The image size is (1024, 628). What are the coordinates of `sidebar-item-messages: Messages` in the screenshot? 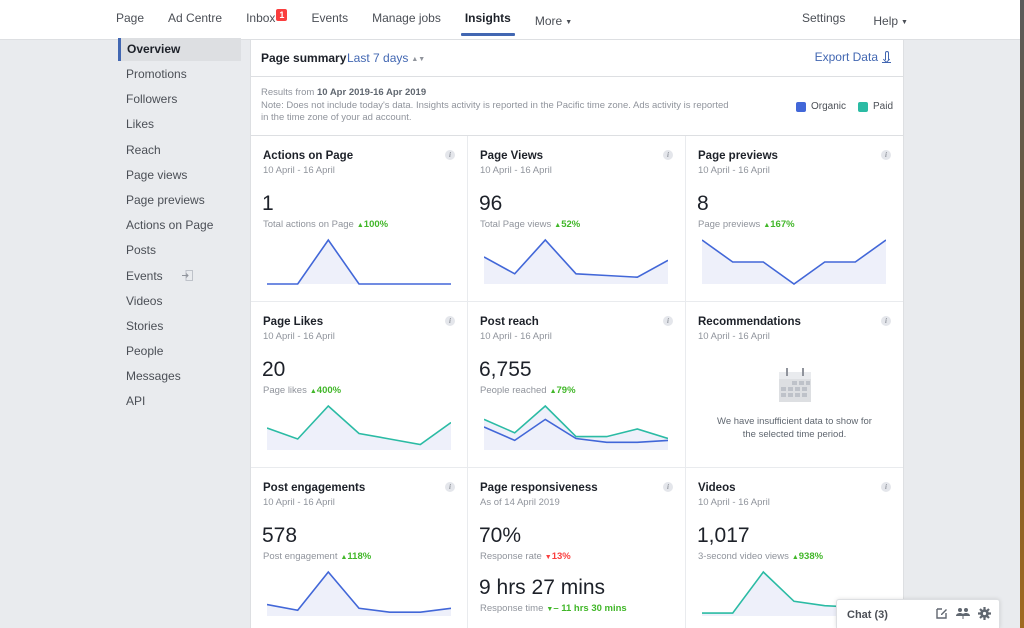 It's located at (179, 377).